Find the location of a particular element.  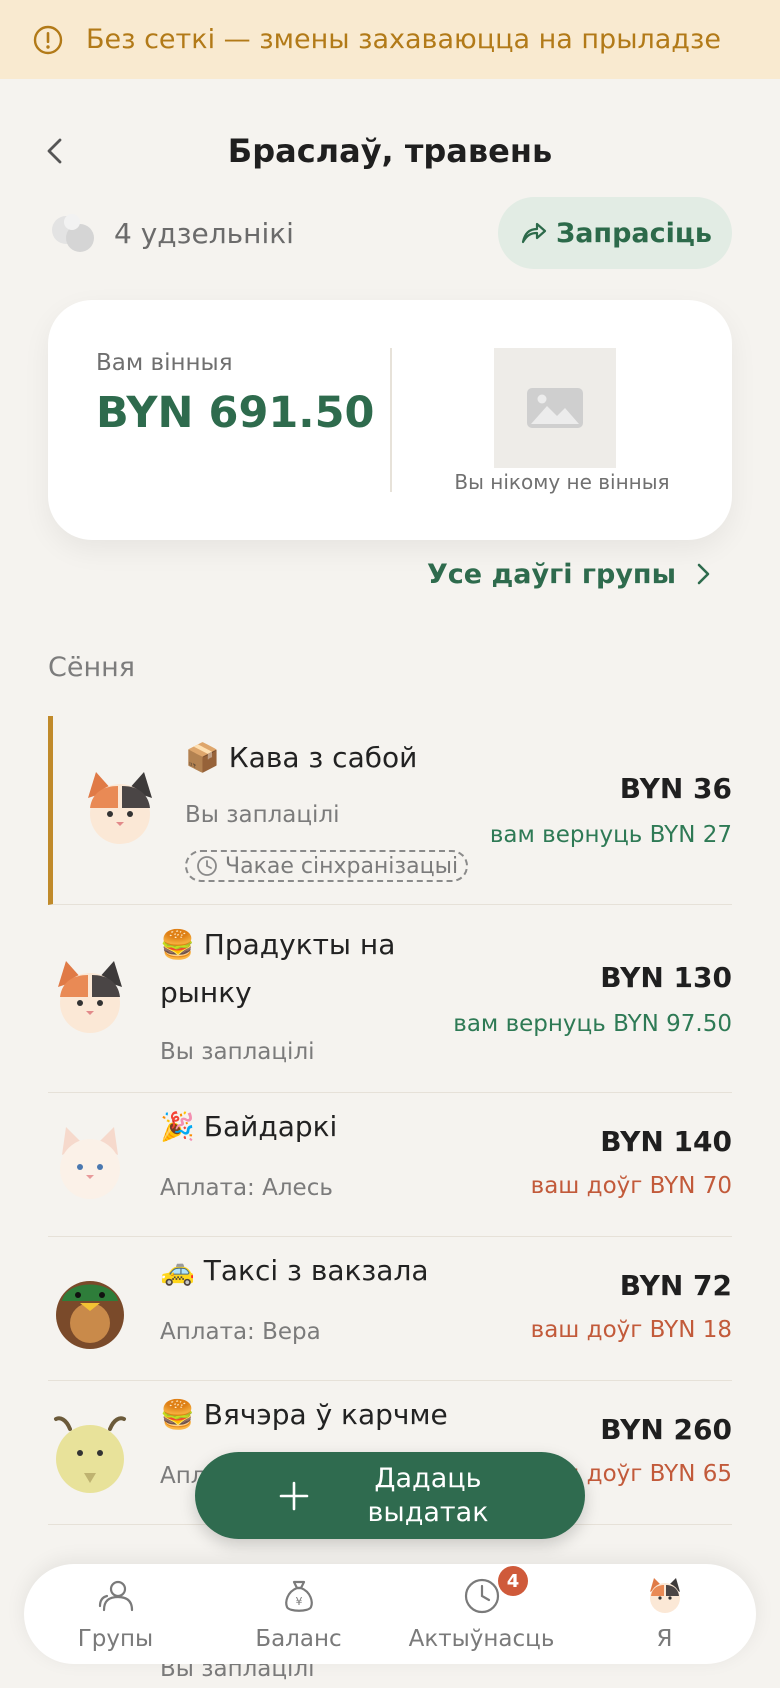

expense-title: 📦 Кава з сабой is located at coordinates (301, 757).